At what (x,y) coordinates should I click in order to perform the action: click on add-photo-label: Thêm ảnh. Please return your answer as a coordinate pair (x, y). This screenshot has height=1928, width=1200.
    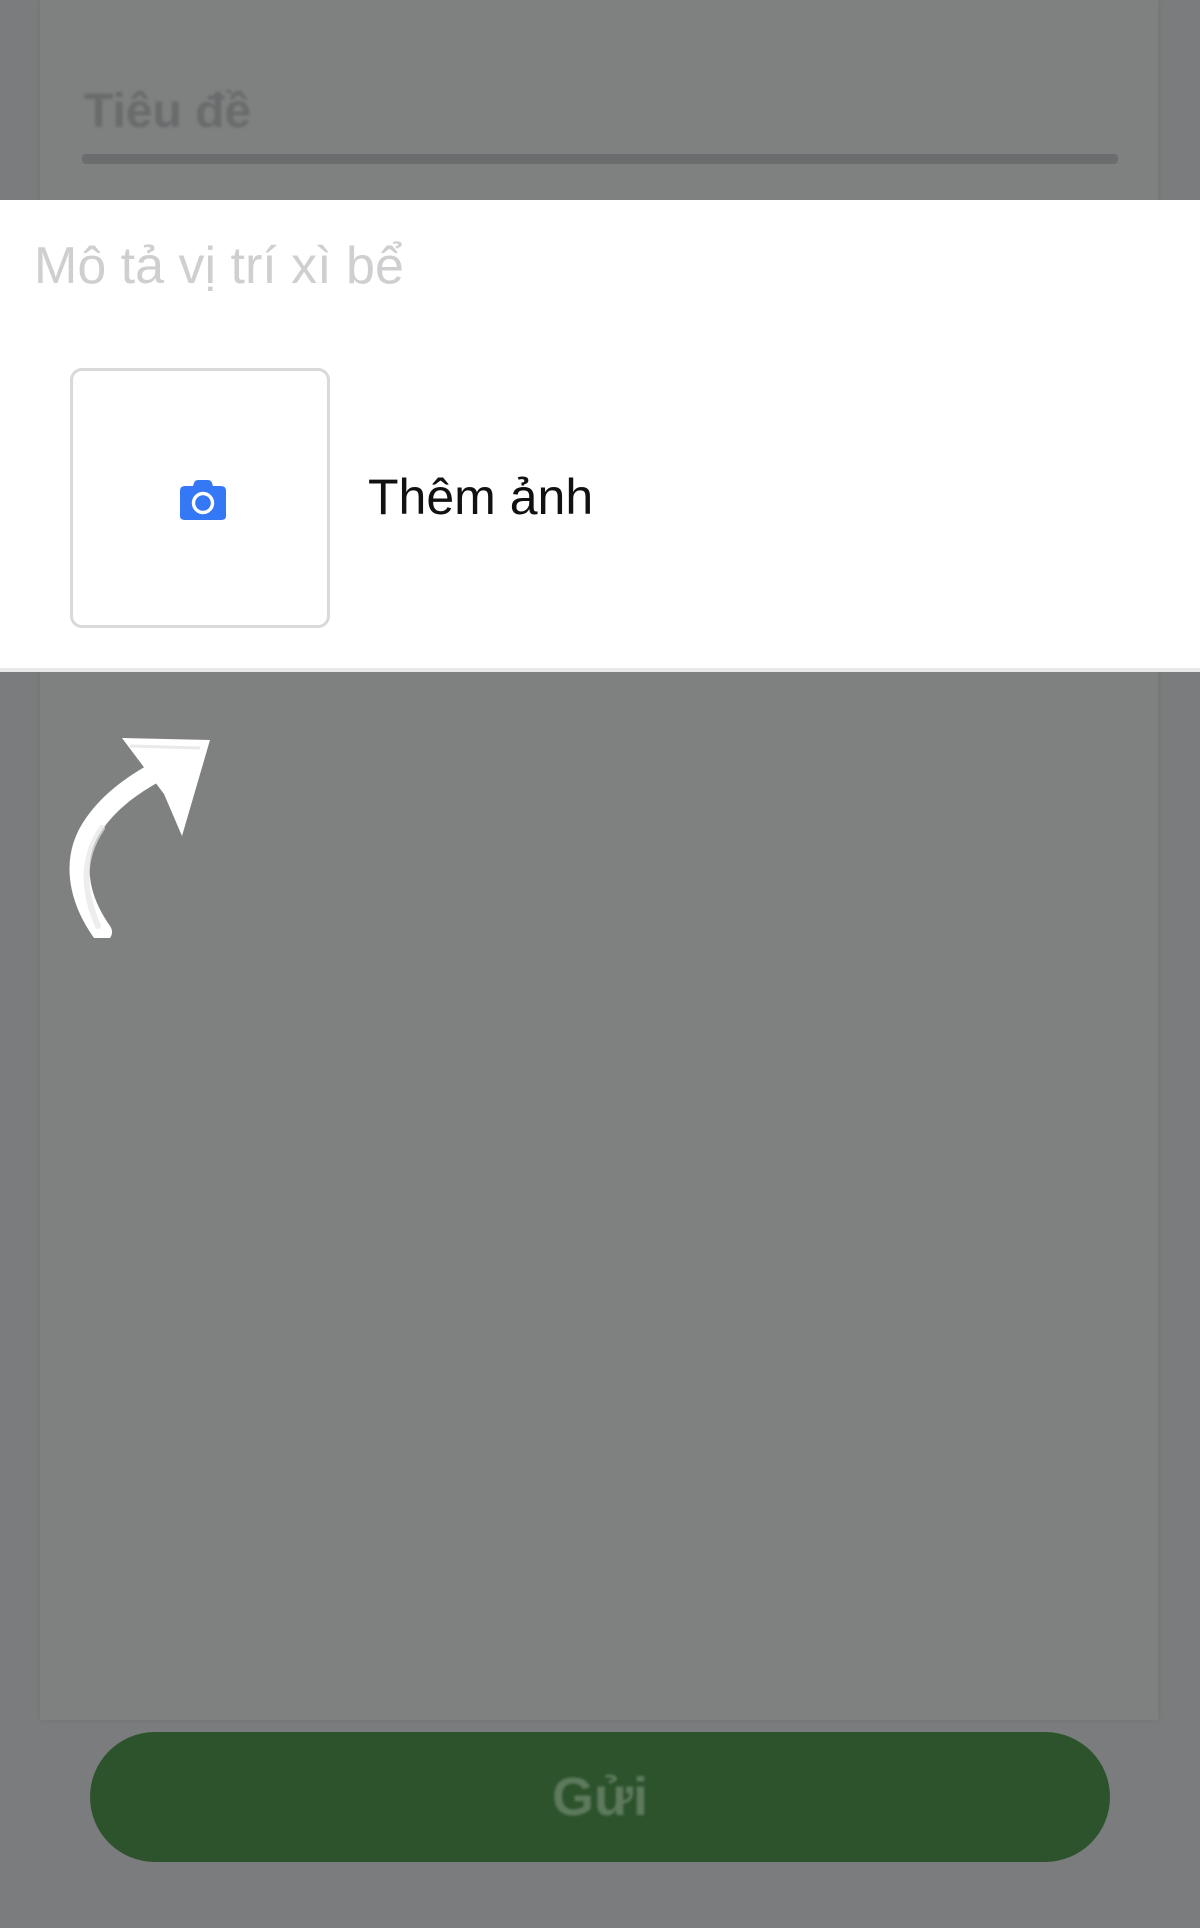
    Looking at the image, I should click on (480, 497).